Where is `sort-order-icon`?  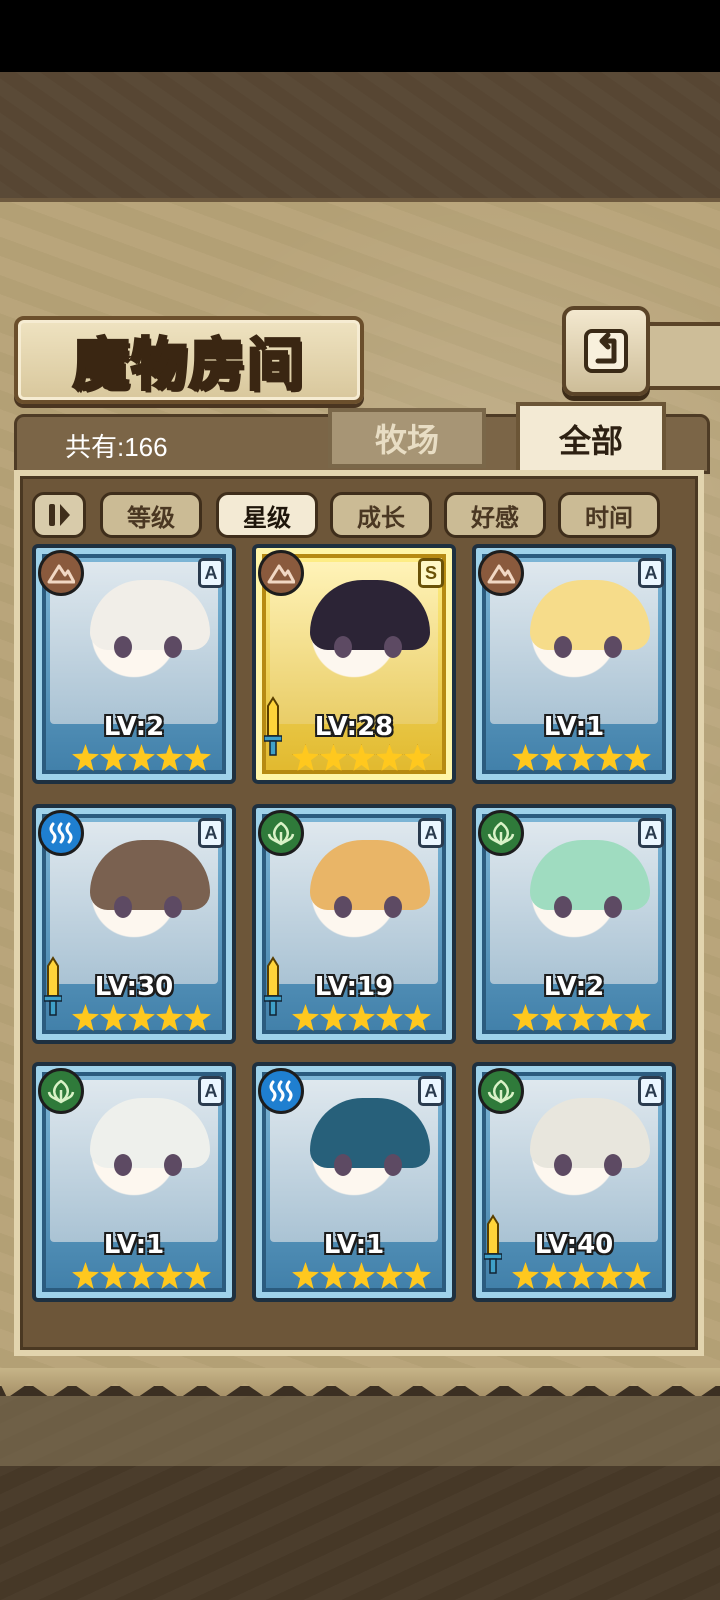
sort-order-icon is located at coordinates (59, 515).